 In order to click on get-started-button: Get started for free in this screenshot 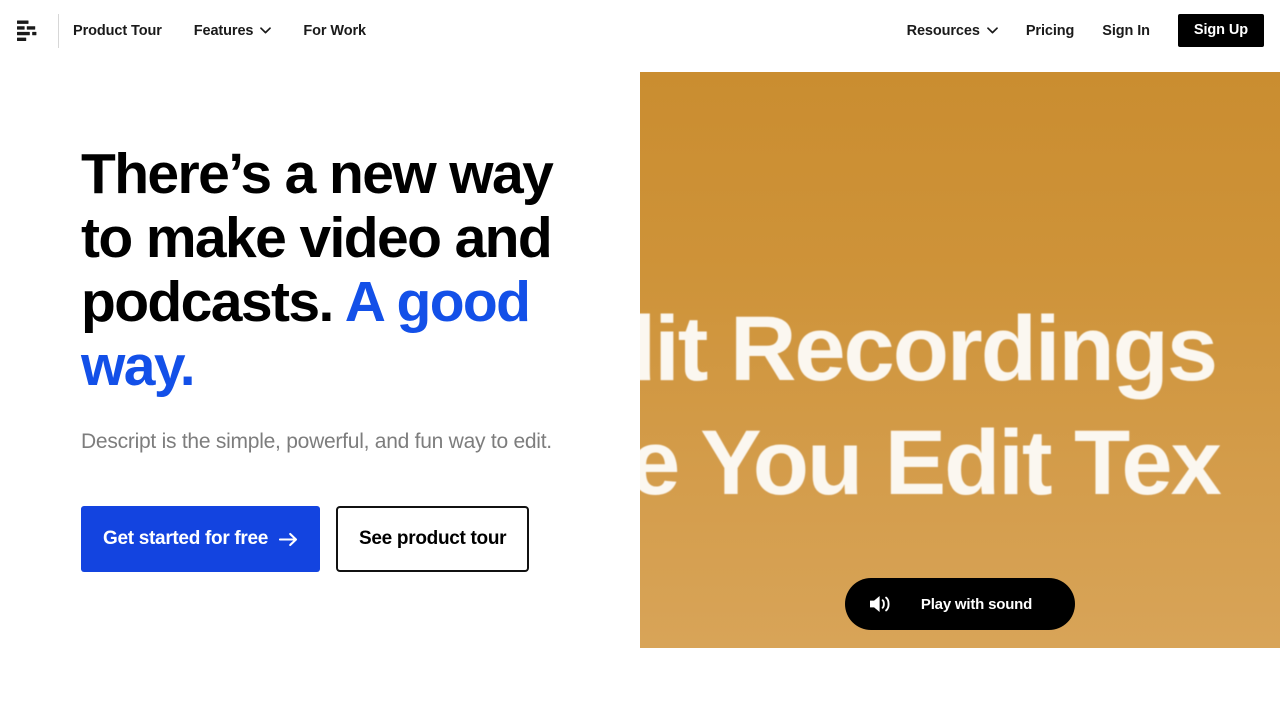, I will do `click(201, 539)`.